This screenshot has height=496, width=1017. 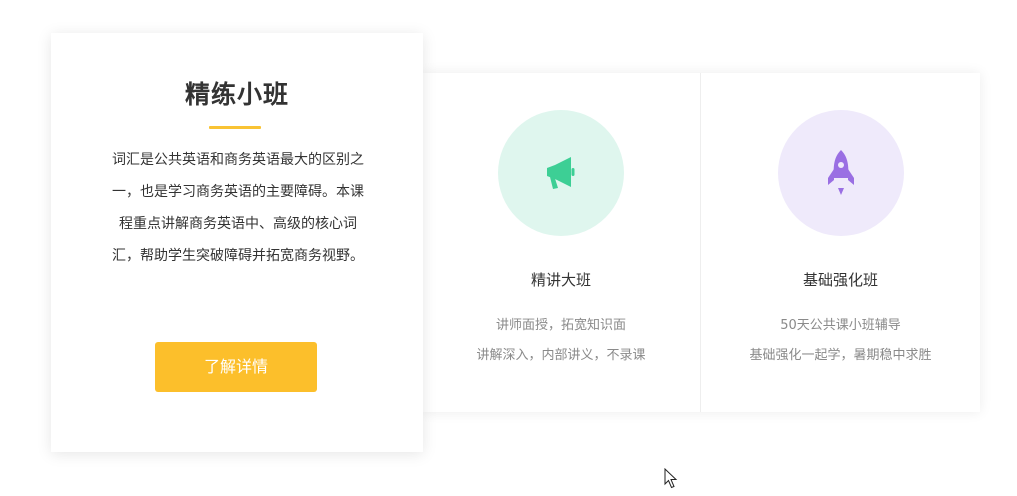 I want to click on rocket-icon, so click(x=840, y=172).